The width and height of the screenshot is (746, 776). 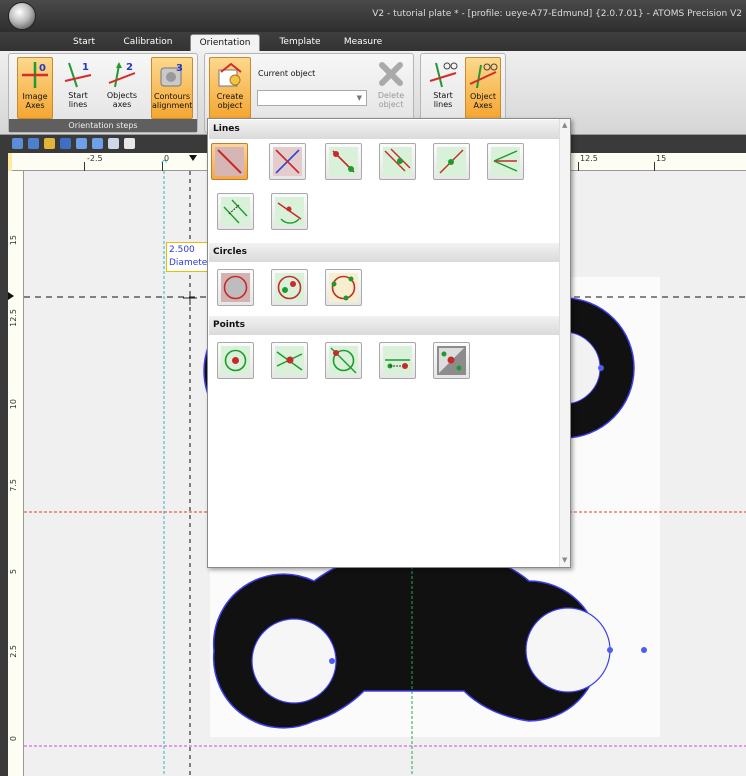 I want to click on line-distance-tile, so click(x=235, y=211).